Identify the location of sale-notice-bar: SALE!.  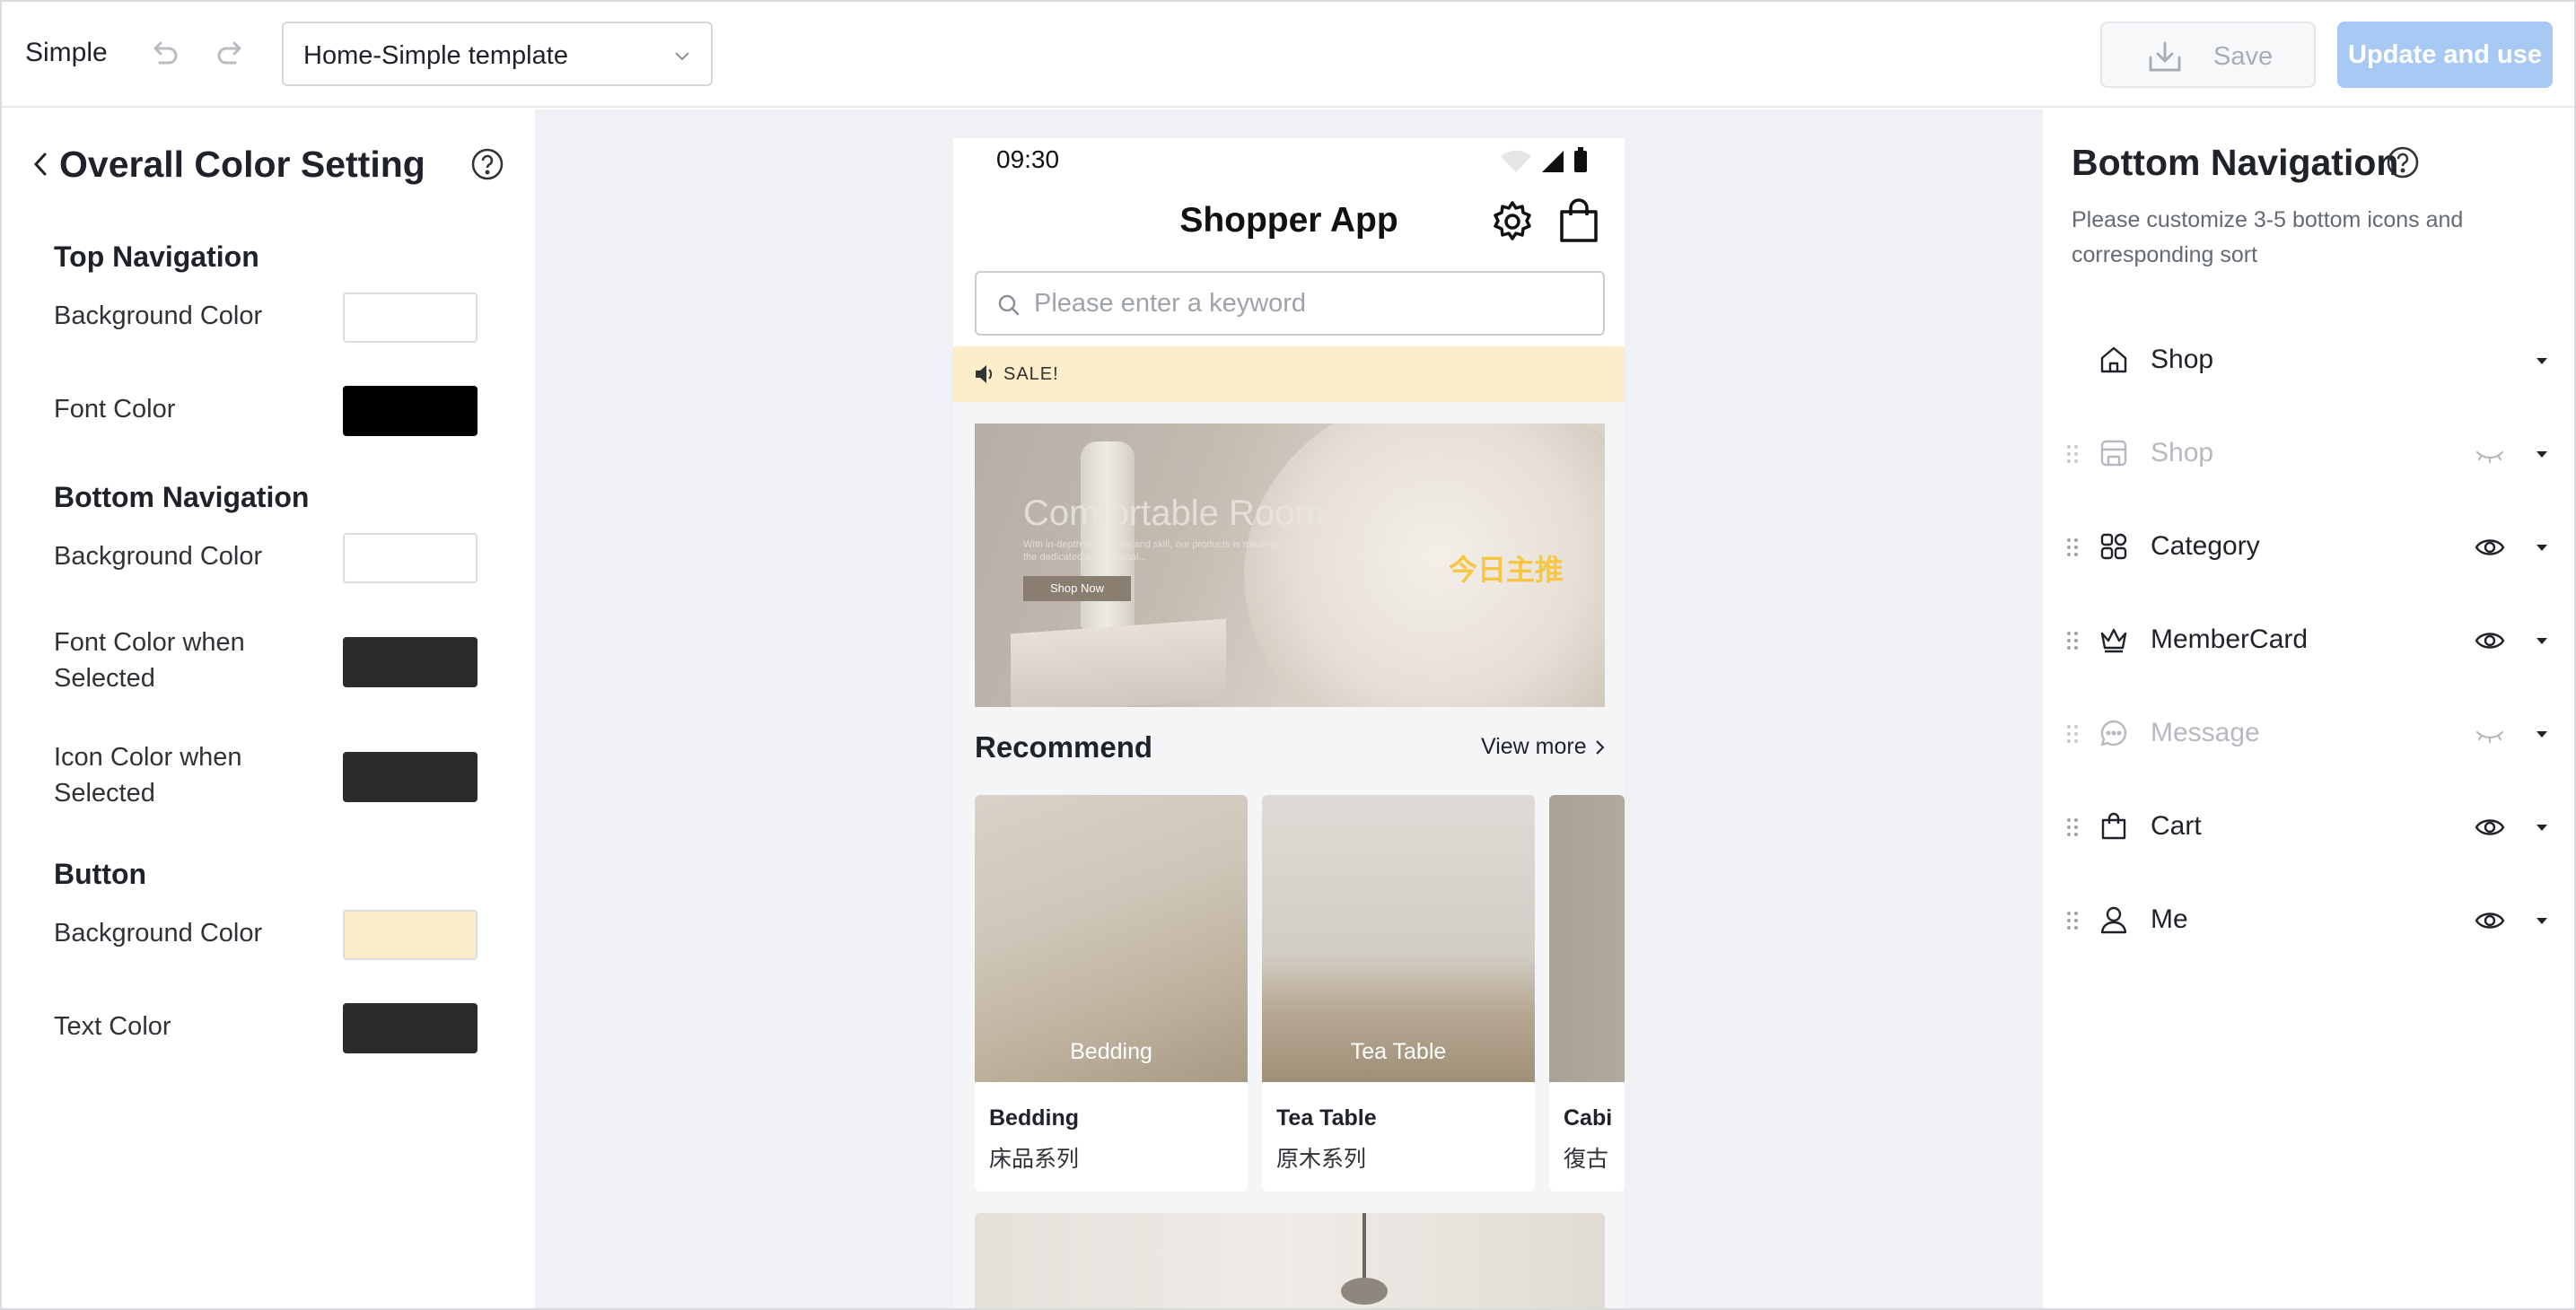
(1289, 374).